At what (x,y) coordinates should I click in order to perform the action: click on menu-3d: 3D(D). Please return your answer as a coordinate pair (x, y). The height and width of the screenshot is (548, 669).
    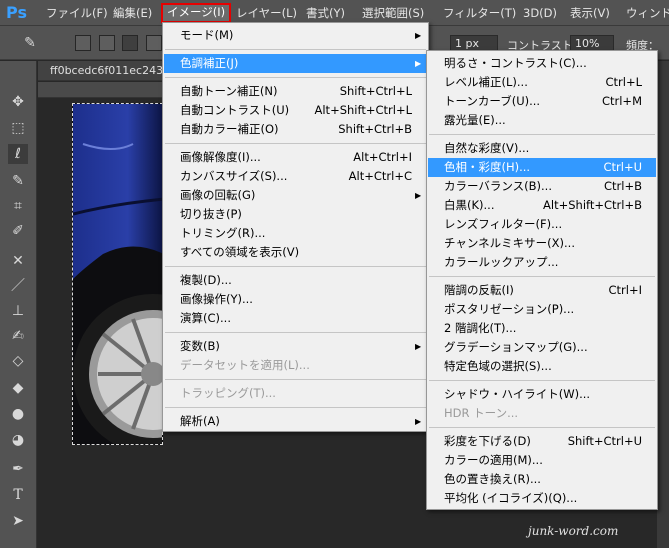
    Looking at the image, I should click on (540, 13).